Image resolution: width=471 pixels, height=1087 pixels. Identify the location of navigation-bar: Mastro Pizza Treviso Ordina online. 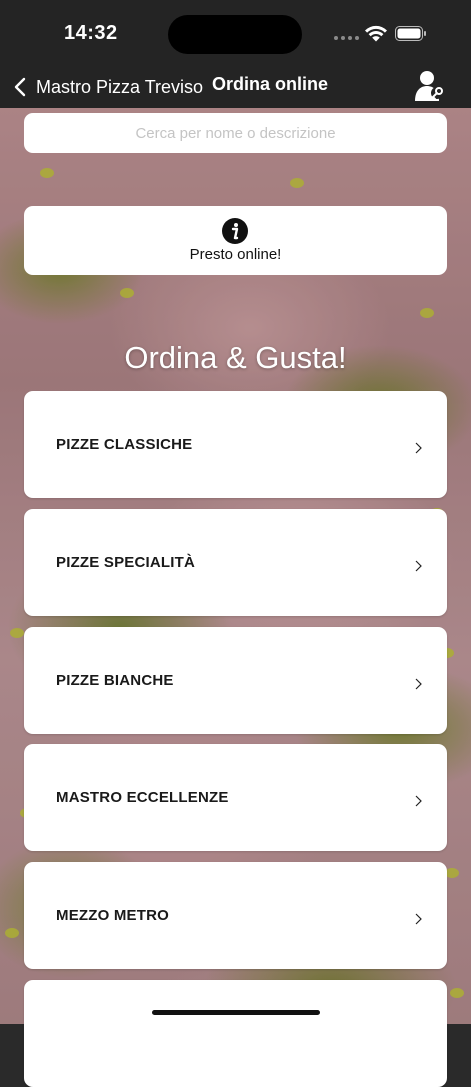
(235, 87).